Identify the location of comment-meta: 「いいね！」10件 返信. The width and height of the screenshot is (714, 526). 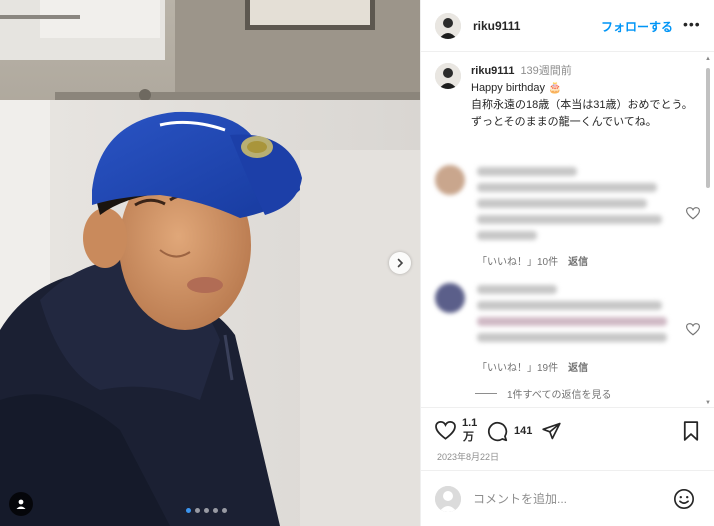
(532, 260).